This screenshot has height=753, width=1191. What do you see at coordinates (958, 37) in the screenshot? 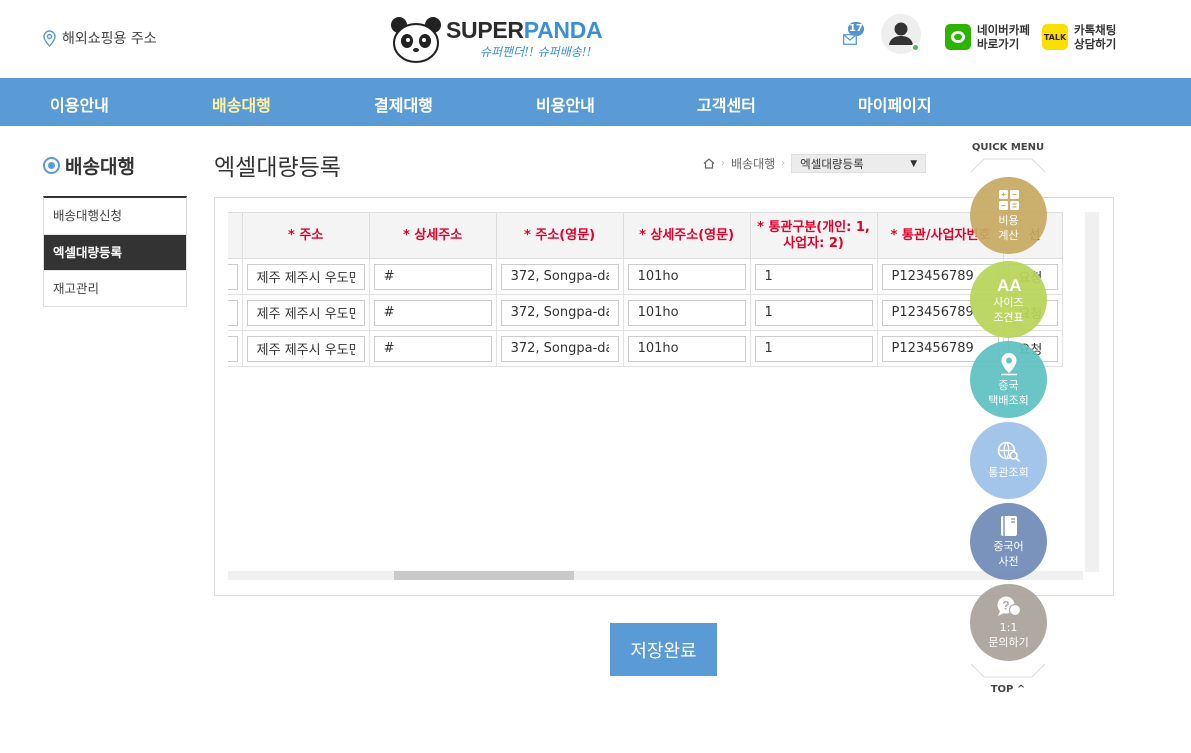
I see `naver-cafe-icon` at bounding box center [958, 37].